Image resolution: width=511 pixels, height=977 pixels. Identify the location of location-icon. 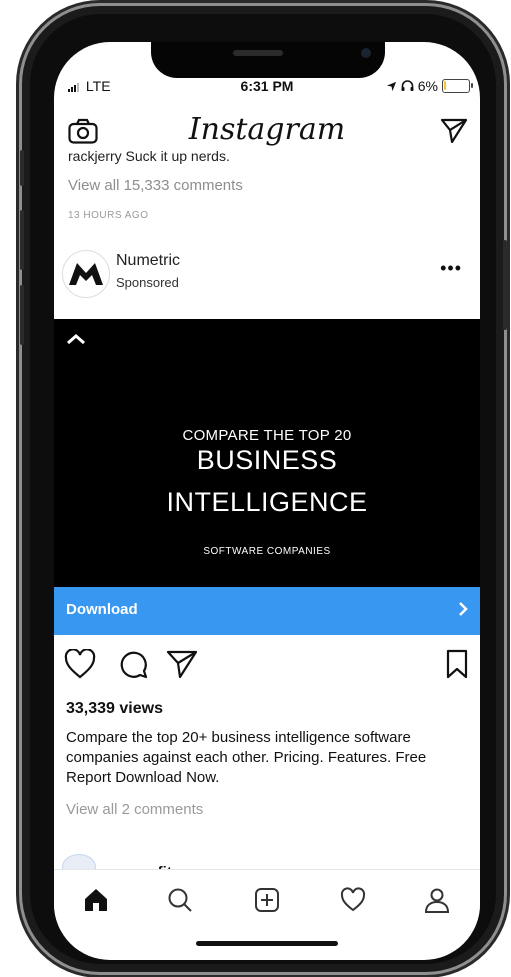
(391, 86).